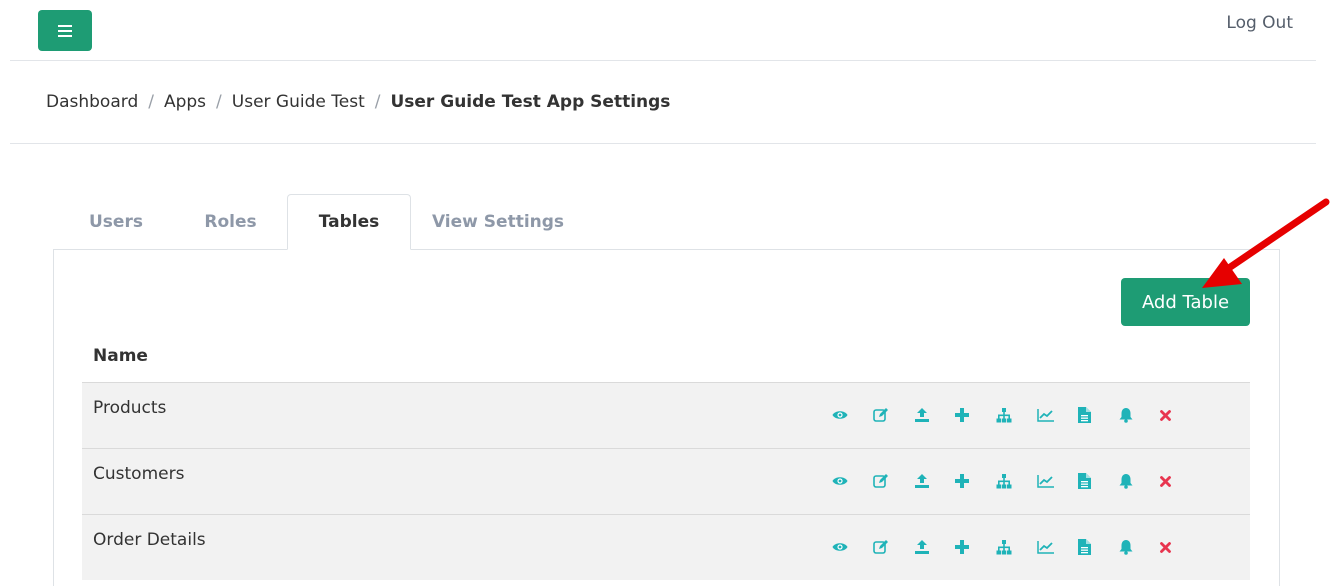  I want to click on name-column-header: Name, so click(120, 356).